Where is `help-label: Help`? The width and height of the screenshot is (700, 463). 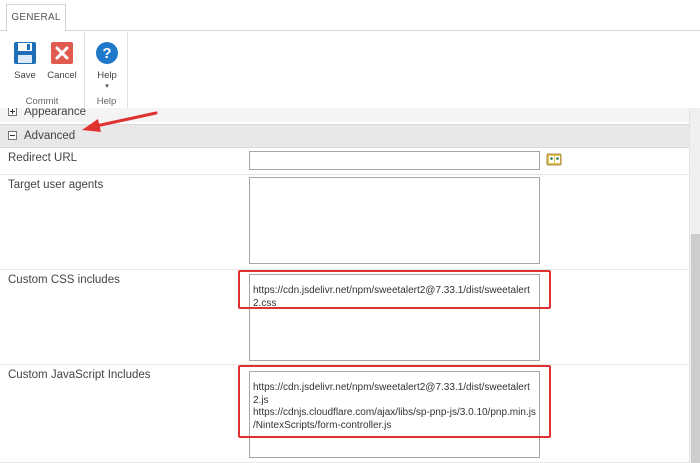
help-label: Help is located at coordinates (107, 75).